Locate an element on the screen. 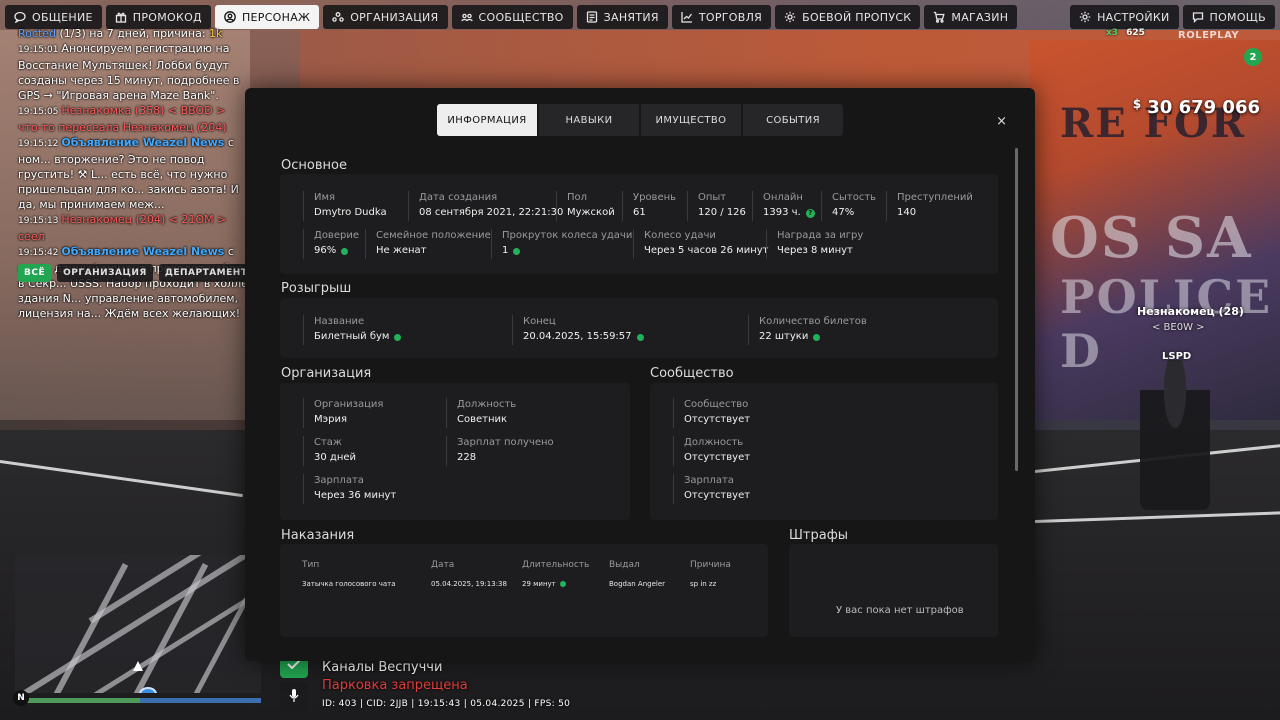  field-label: Колесо удачи is located at coordinates (680, 235).